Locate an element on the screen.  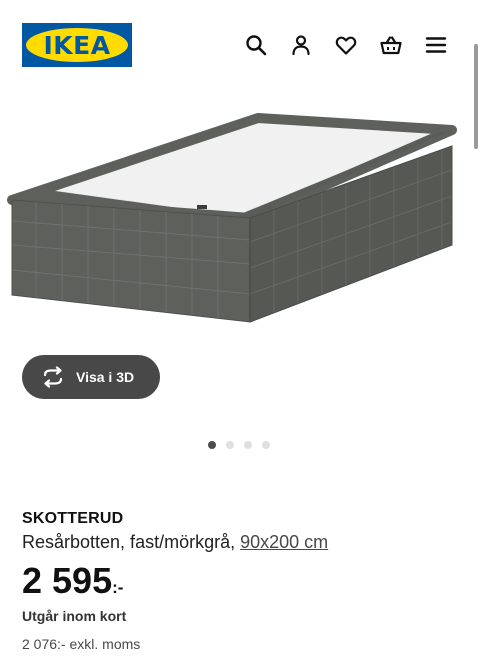
carousel-indicator is located at coordinates (239, 445).